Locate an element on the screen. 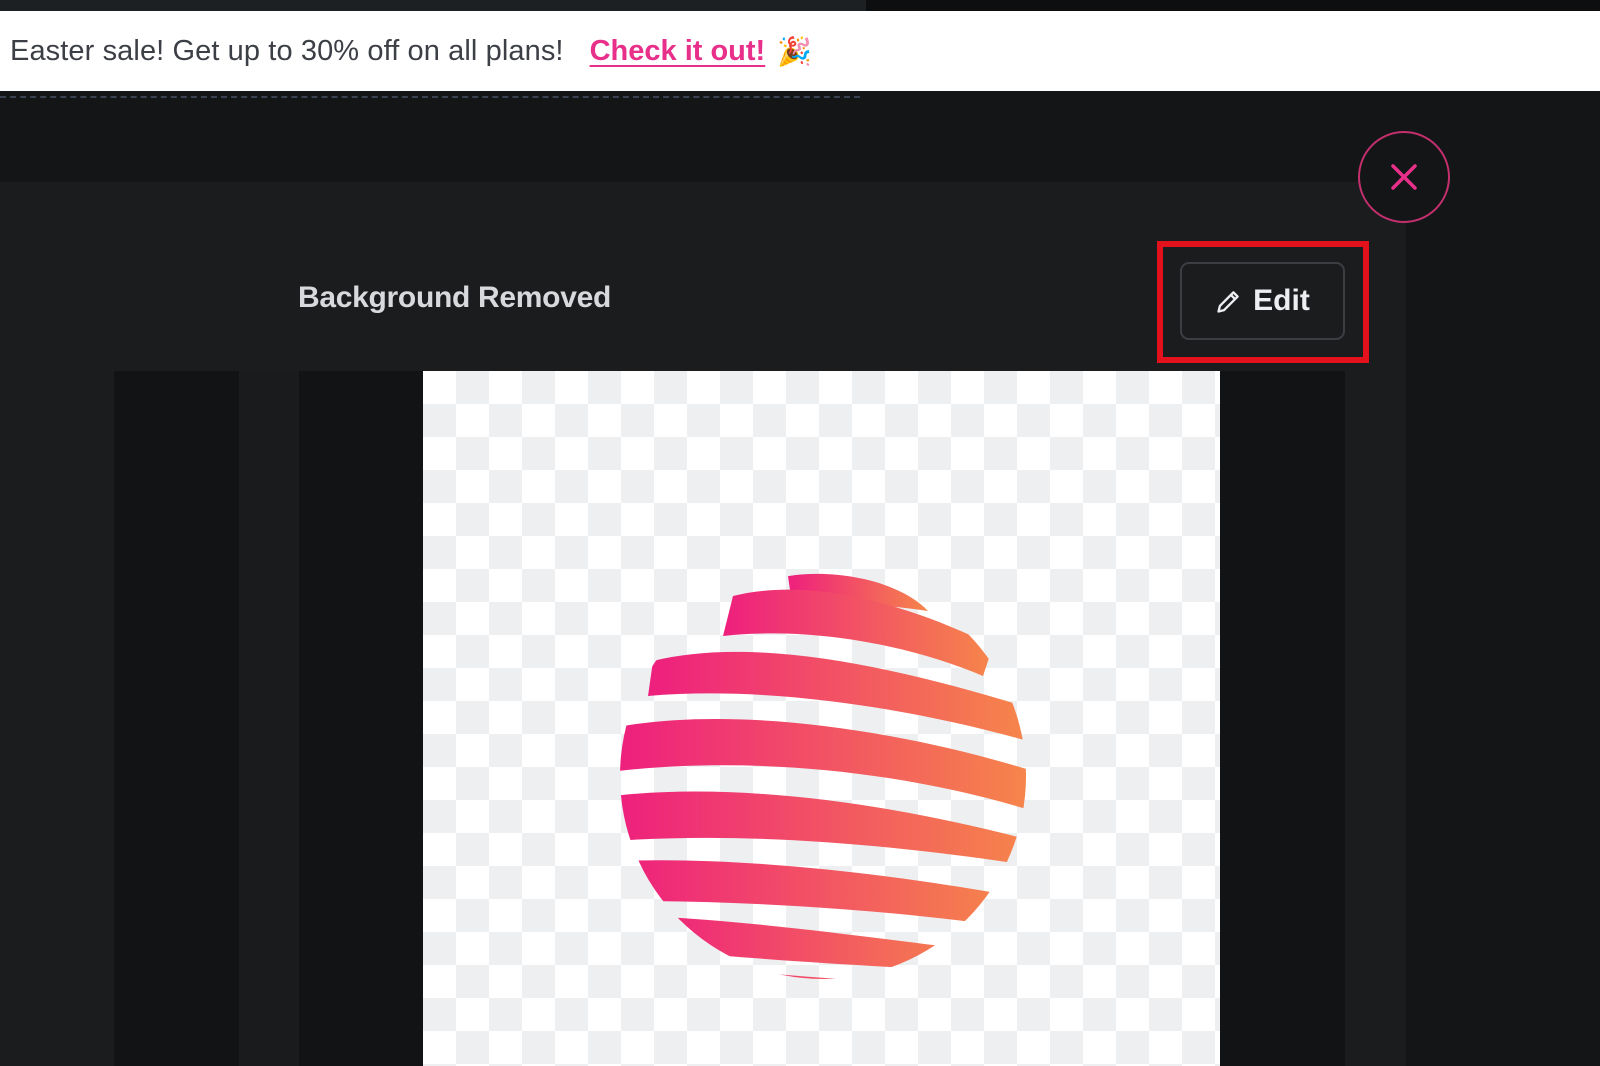 This screenshot has width=1600, height=1066. close-icon is located at coordinates (1404, 177).